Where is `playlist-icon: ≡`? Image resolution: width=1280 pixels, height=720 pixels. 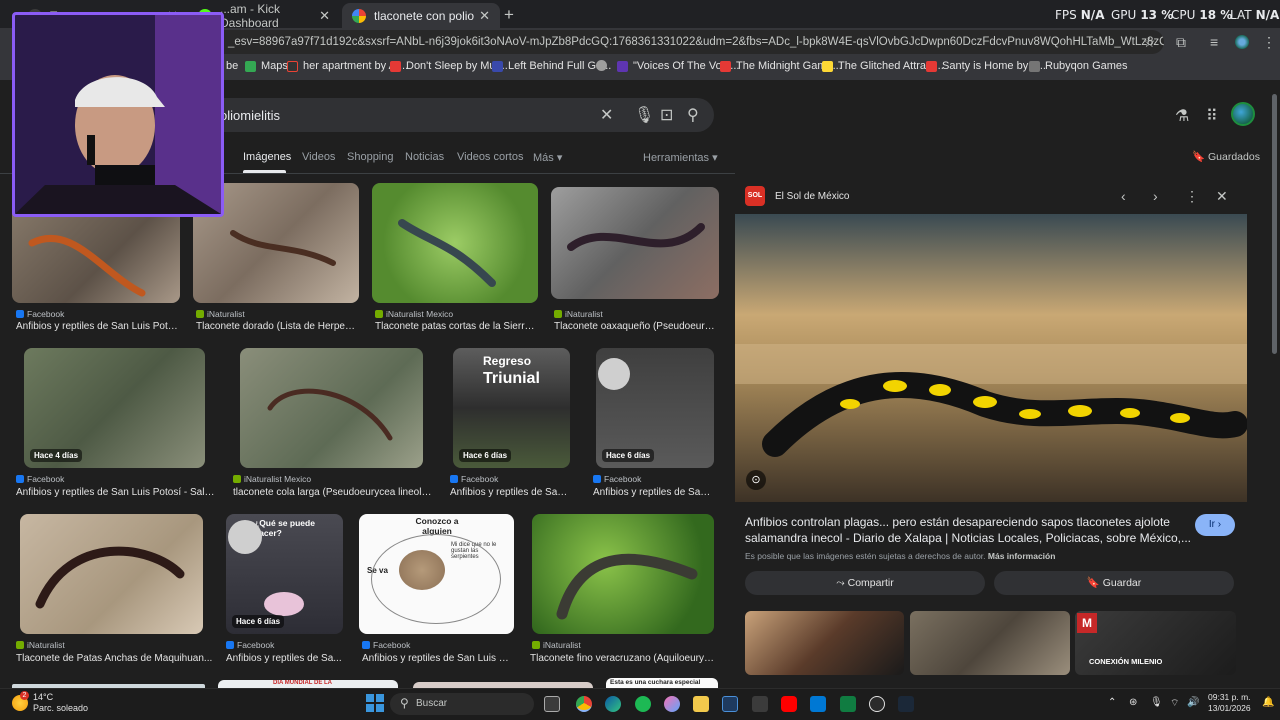
playlist-icon: ≡ is located at coordinates (1214, 42).